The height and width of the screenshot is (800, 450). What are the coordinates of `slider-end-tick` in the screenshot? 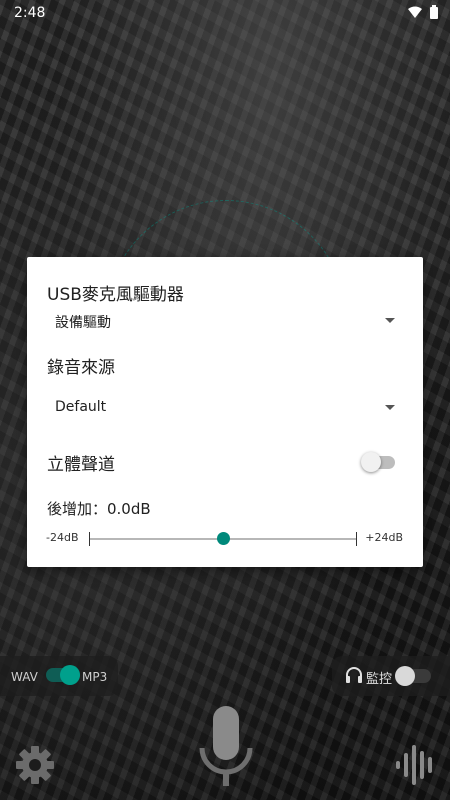 It's located at (356, 539).